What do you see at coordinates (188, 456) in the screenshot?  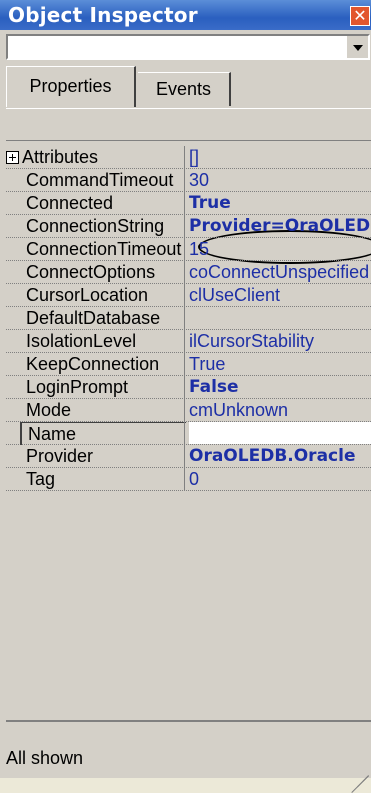 I see `property-row: Provider OraOLEDB.Oracle` at bounding box center [188, 456].